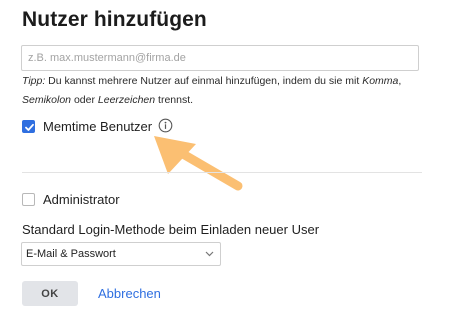 This screenshot has width=465, height=312. Describe the element at coordinates (198, 163) in the screenshot. I see `pointer-arrow` at that location.